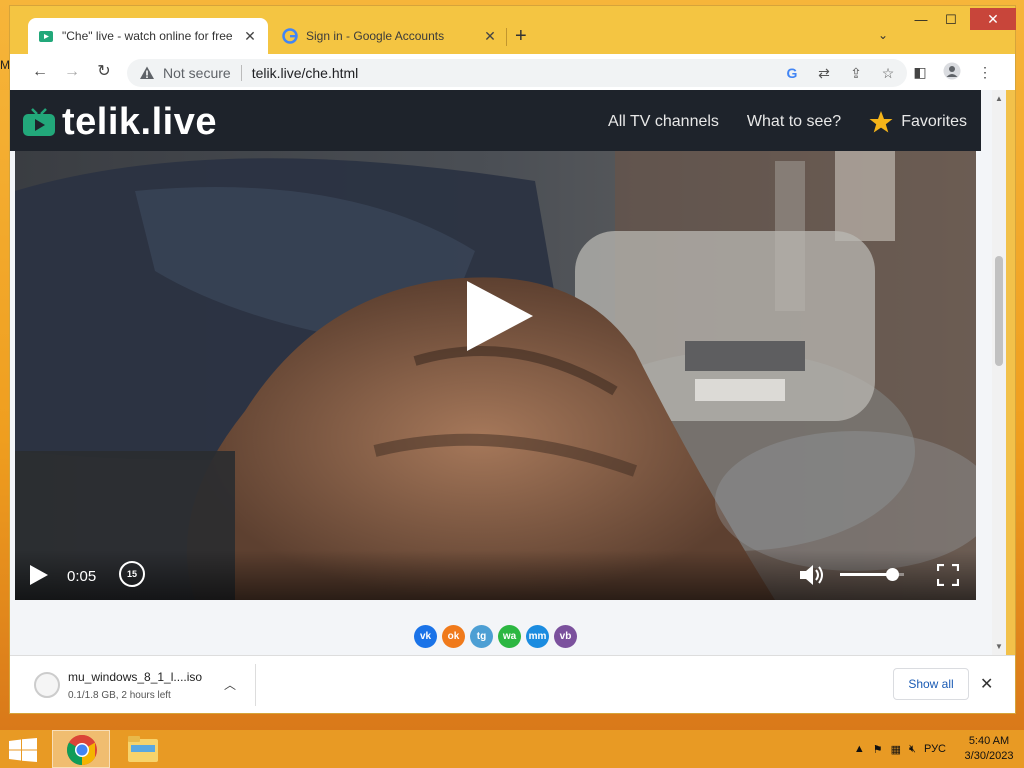 This screenshot has height=768, width=1024. I want to click on rewind-15-icon: 15, so click(132, 574).